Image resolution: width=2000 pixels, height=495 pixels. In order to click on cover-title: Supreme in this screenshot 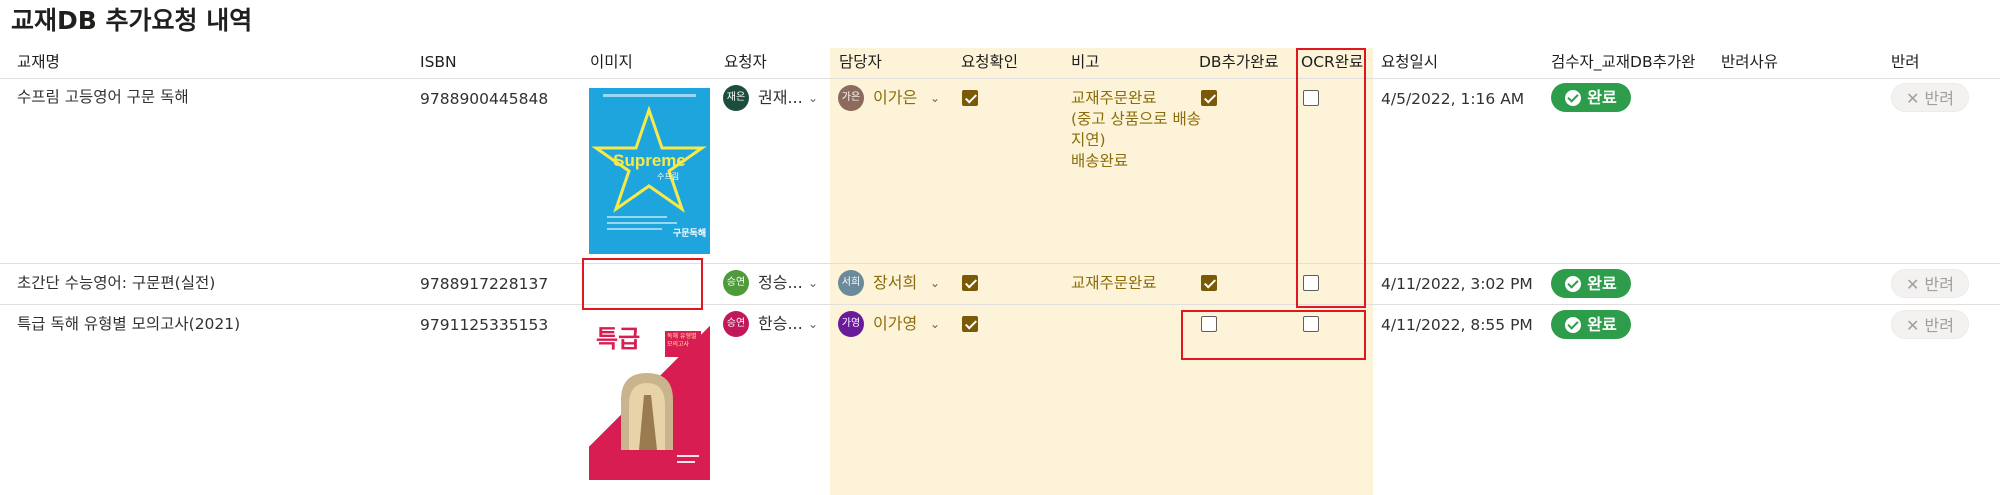, I will do `click(649, 160)`.